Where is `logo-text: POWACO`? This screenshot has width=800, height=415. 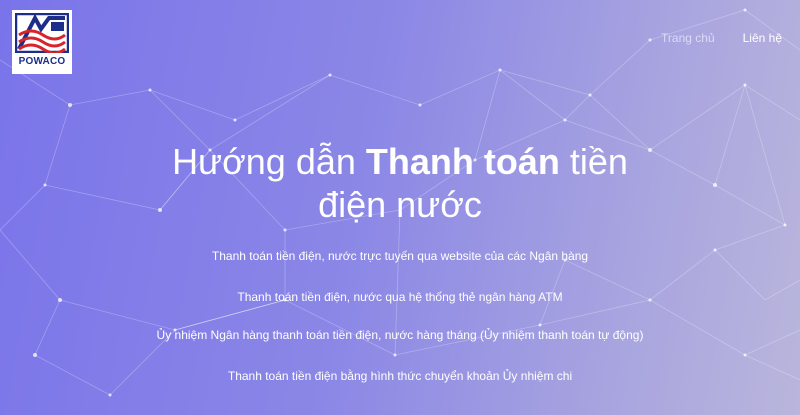 logo-text: POWACO is located at coordinates (42, 61).